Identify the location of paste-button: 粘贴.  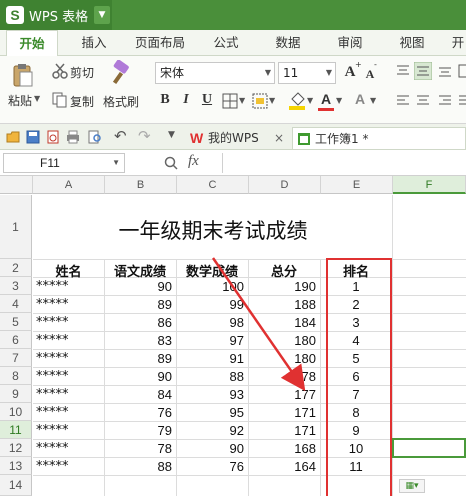
(20, 100).